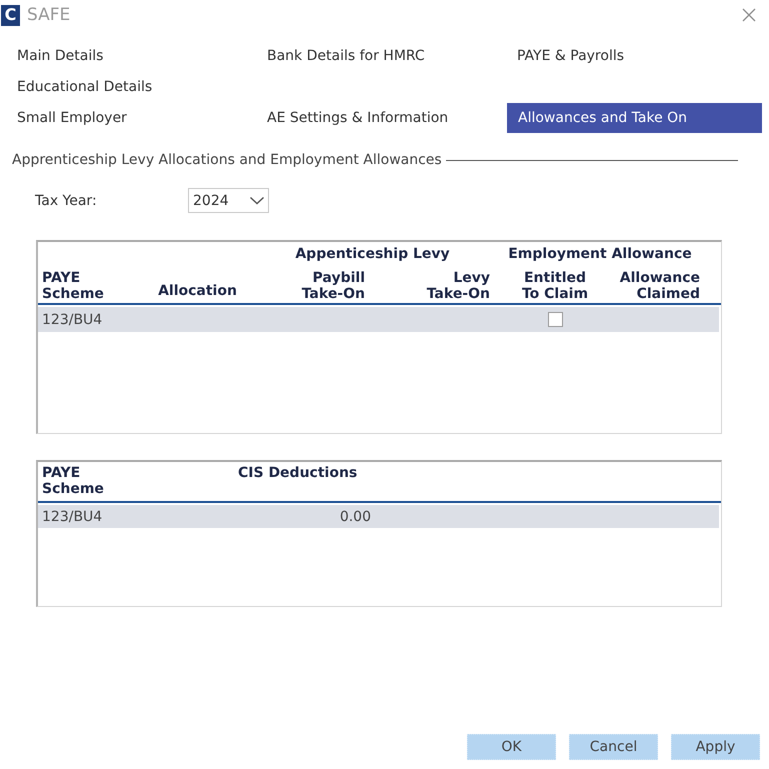  Describe the element at coordinates (227, 160) in the screenshot. I see `section-title: Apprenticeship Levy Allocations and Employment Allowances` at that location.